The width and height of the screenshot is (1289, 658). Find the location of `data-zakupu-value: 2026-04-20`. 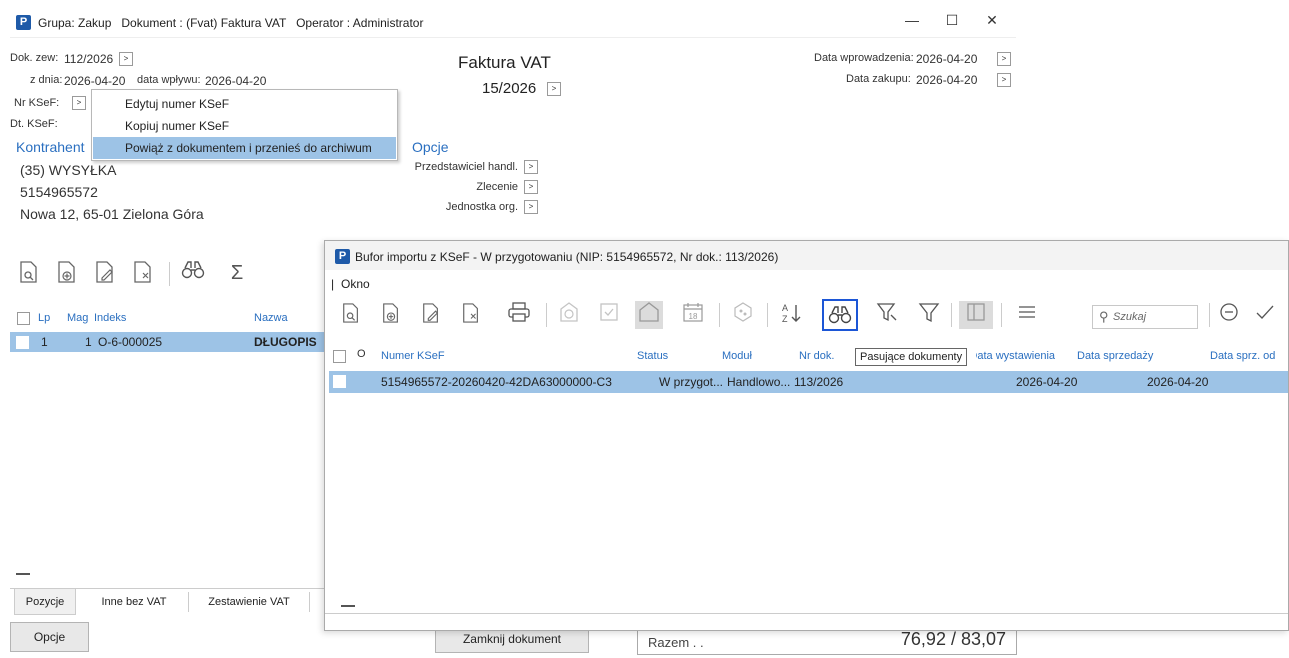

data-zakupu-value: 2026-04-20 is located at coordinates (947, 80).